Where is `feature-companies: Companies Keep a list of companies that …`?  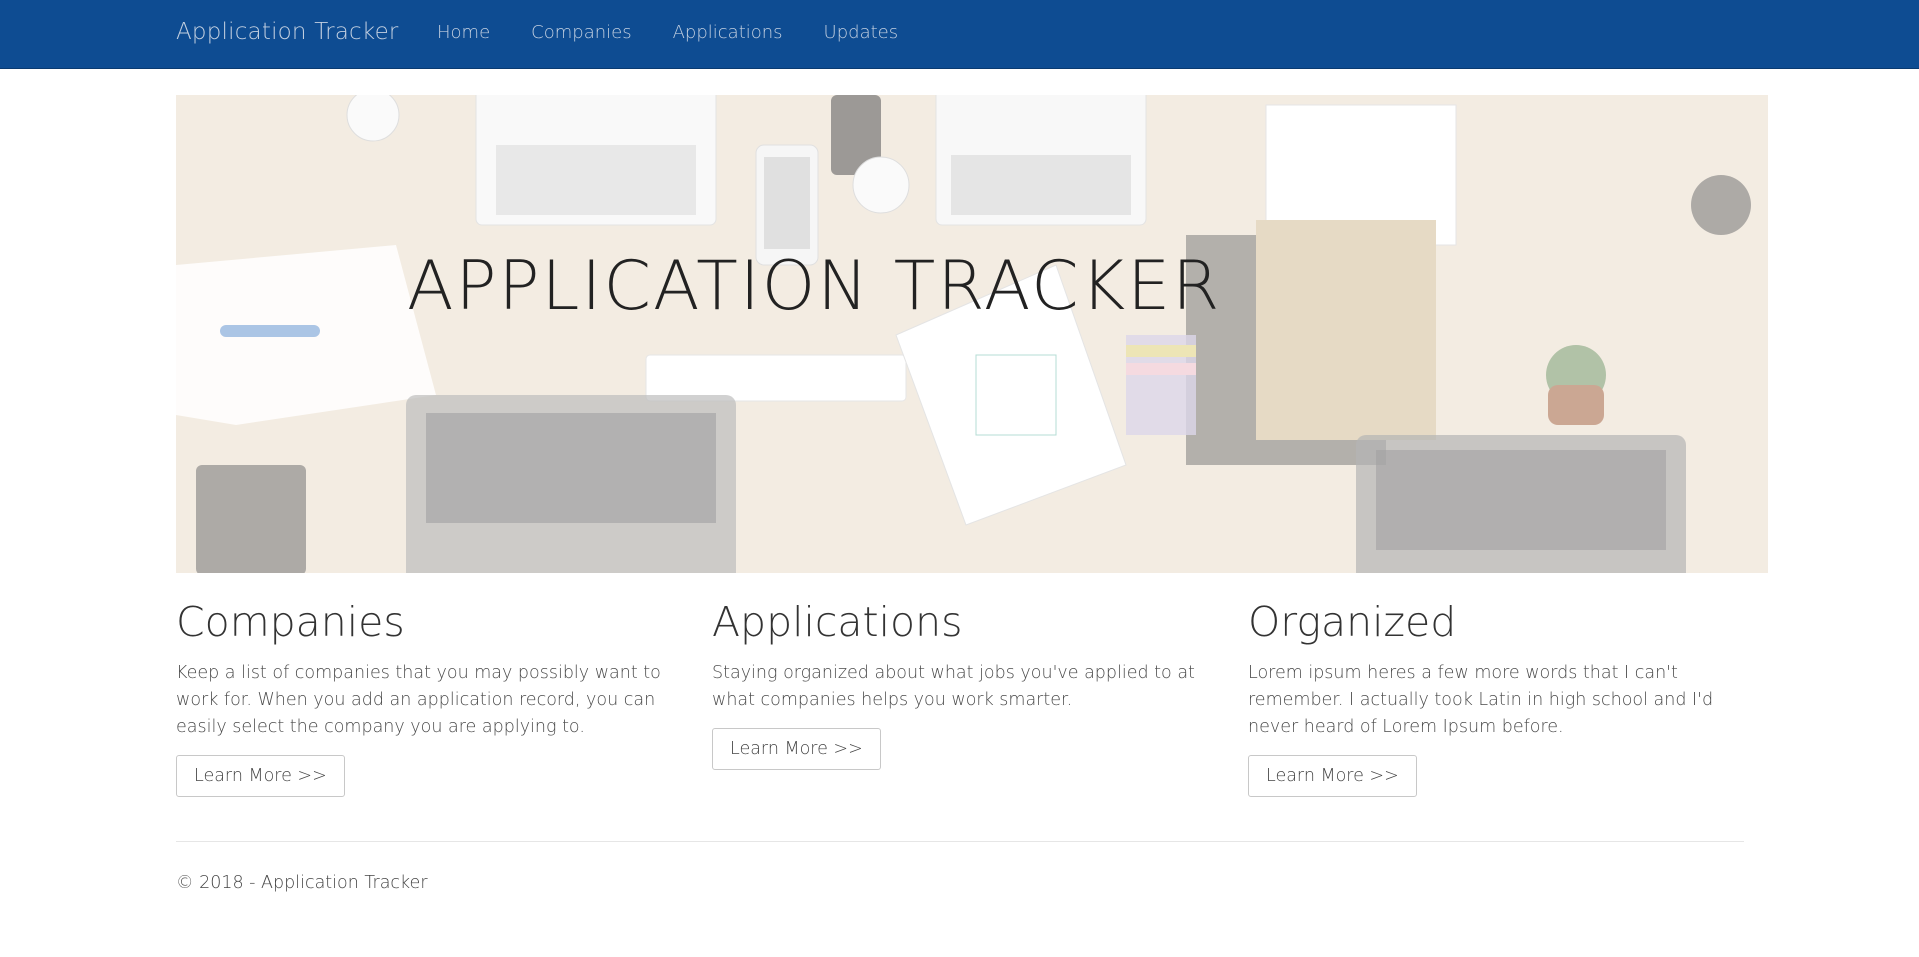
feature-companies: Companies Keep a list of companies that … is located at coordinates (426, 697).